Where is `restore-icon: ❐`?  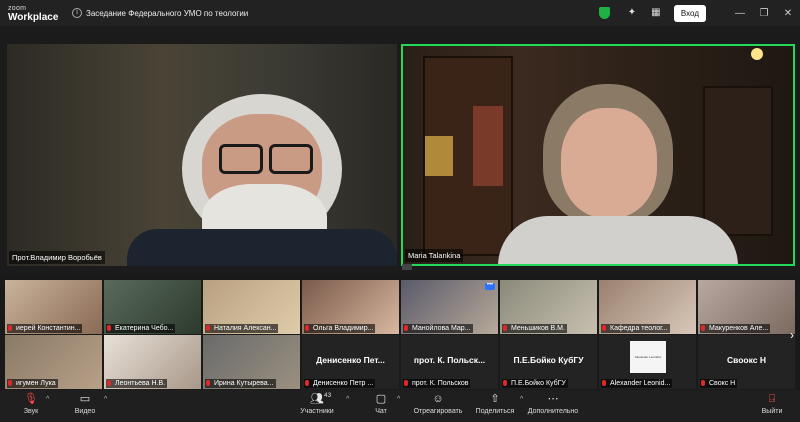
restore-icon: ❐ is located at coordinates (764, 13).